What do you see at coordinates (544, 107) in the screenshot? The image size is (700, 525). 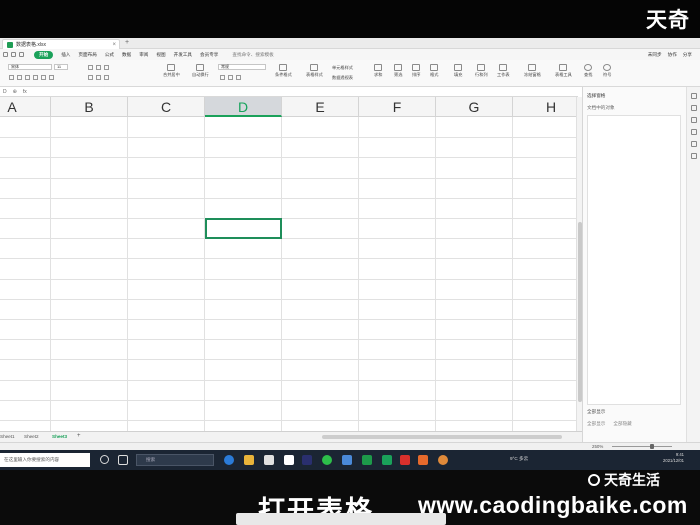 I see `column-header-h: H` at bounding box center [544, 107].